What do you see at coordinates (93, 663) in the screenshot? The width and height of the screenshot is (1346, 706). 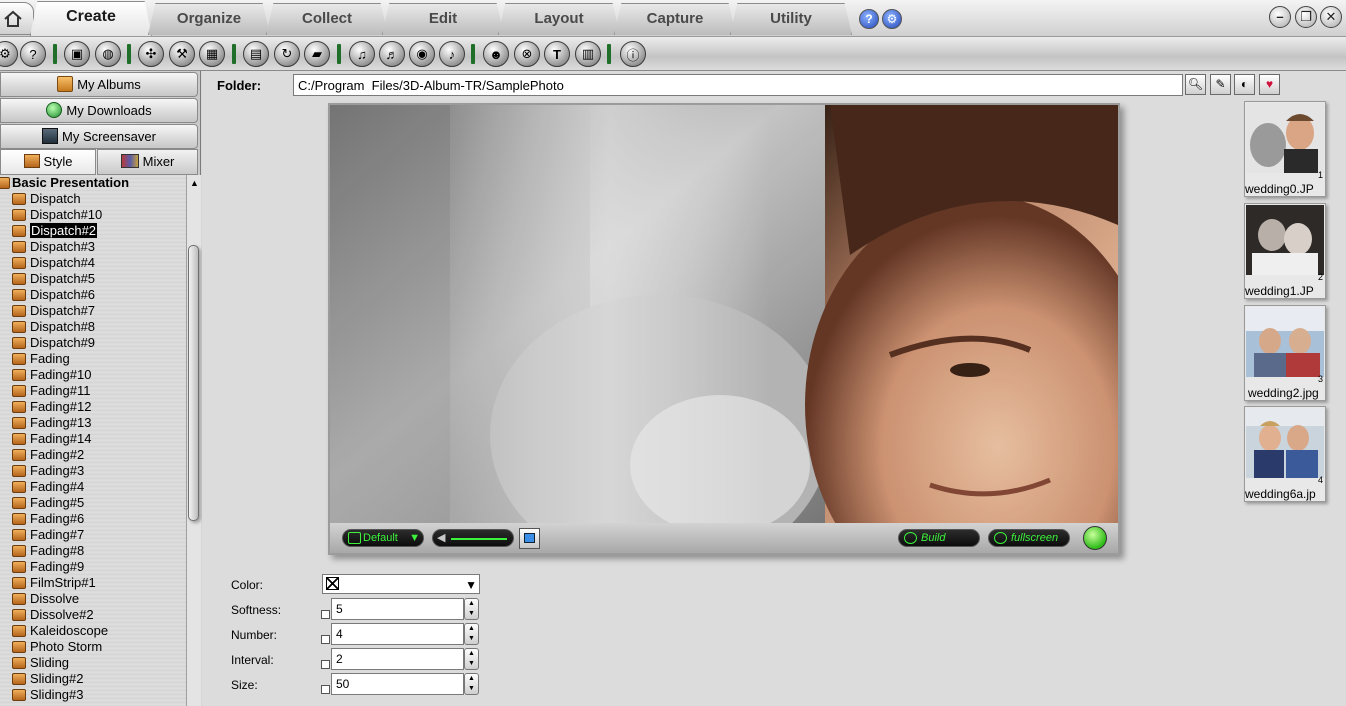 I see `tree-item: Sliding` at bounding box center [93, 663].